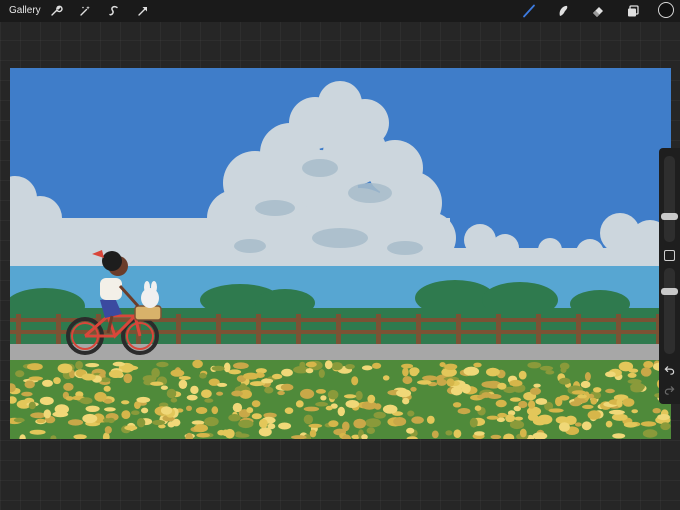  I want to click on selection-s-icon, so click(114, 11).